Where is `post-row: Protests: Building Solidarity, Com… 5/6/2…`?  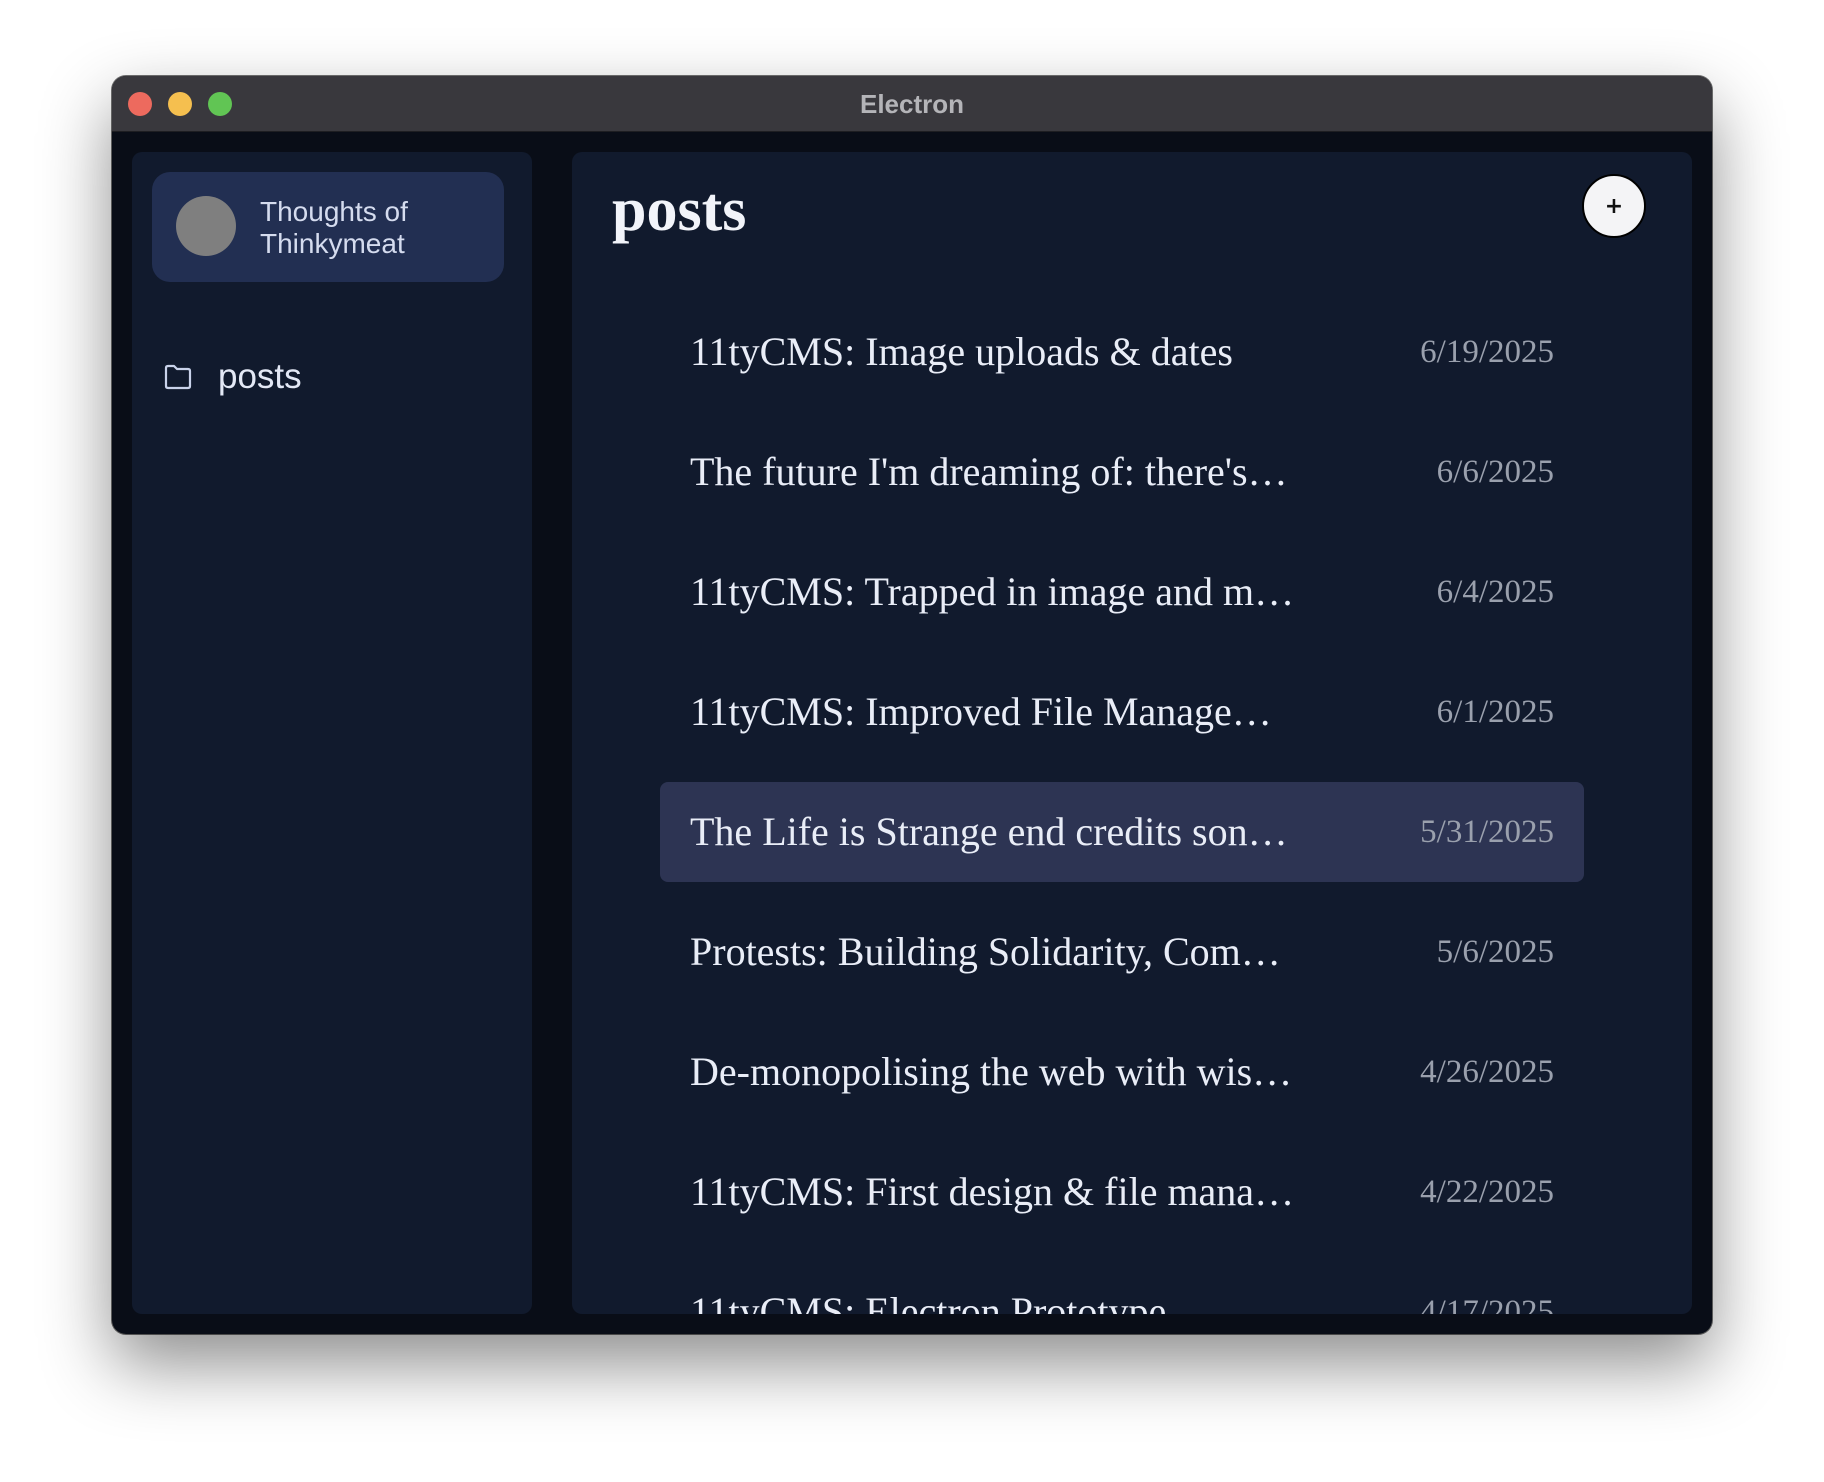
post-row: Protests: Building Solidarity, Com… 5/6/2… is located at coordinates (1122, 952).